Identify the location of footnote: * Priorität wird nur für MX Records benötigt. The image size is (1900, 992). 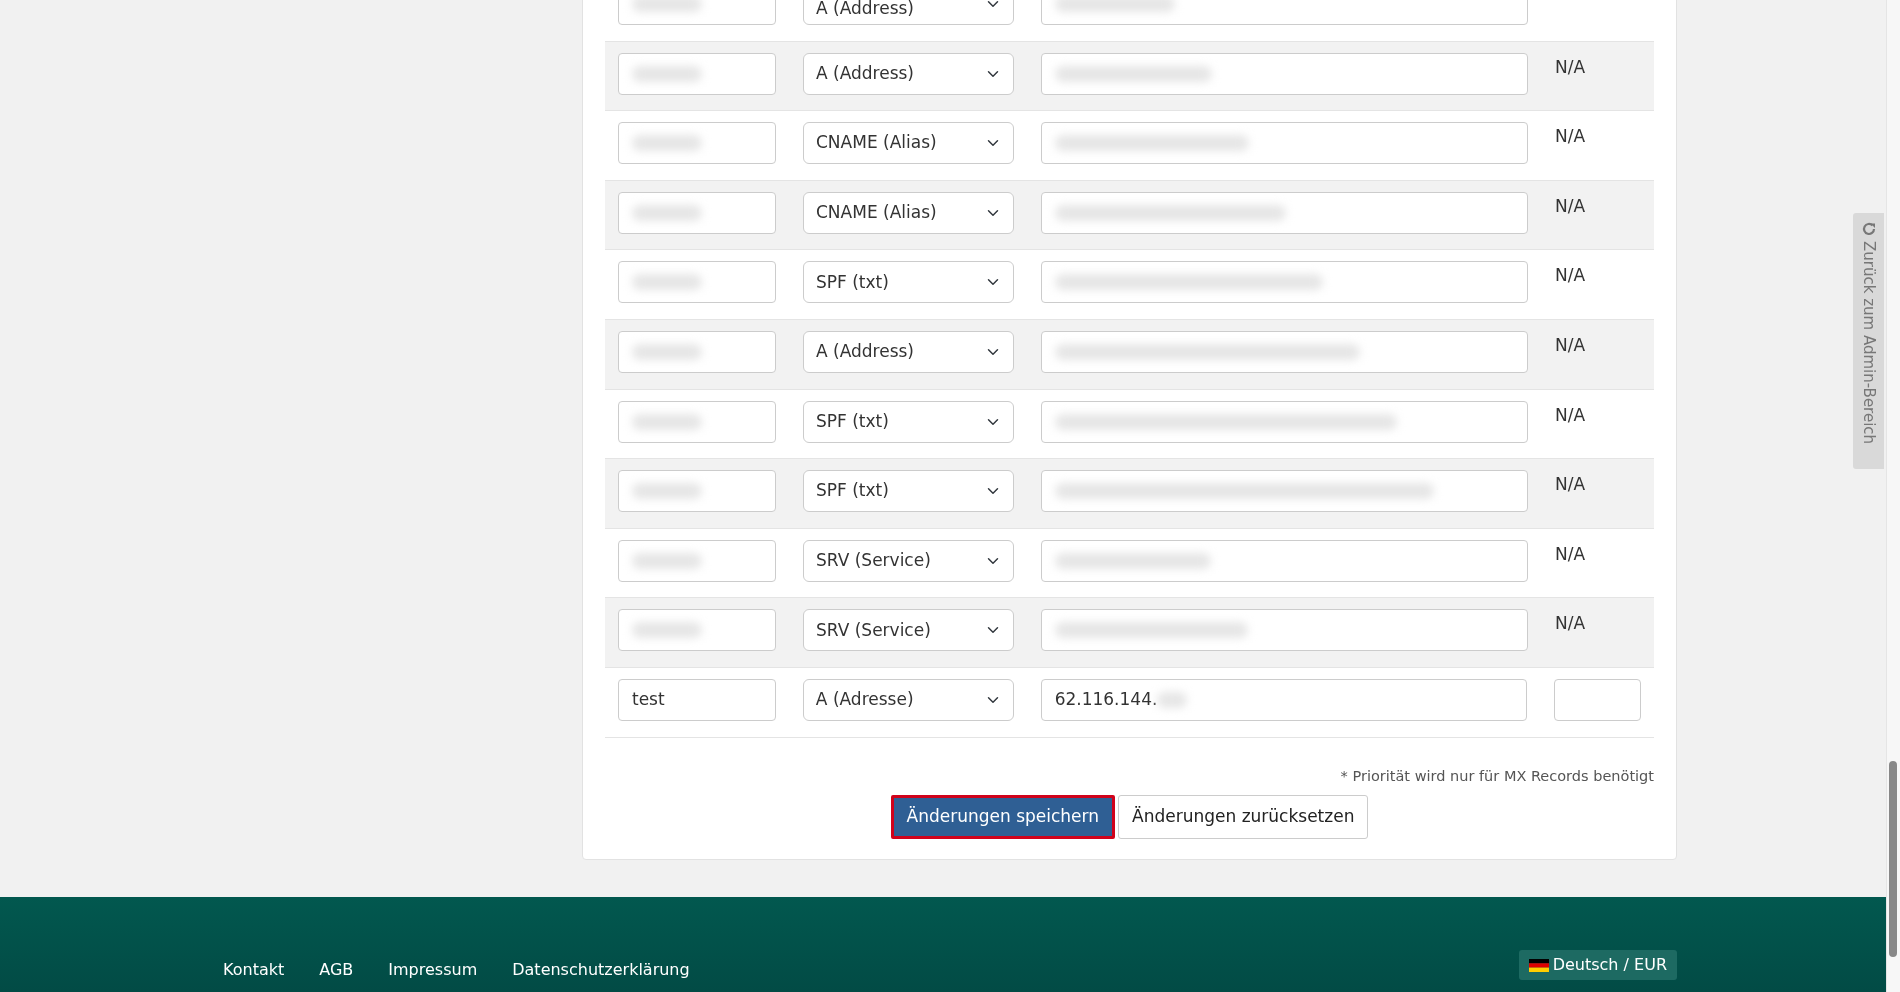
(1496, 776).